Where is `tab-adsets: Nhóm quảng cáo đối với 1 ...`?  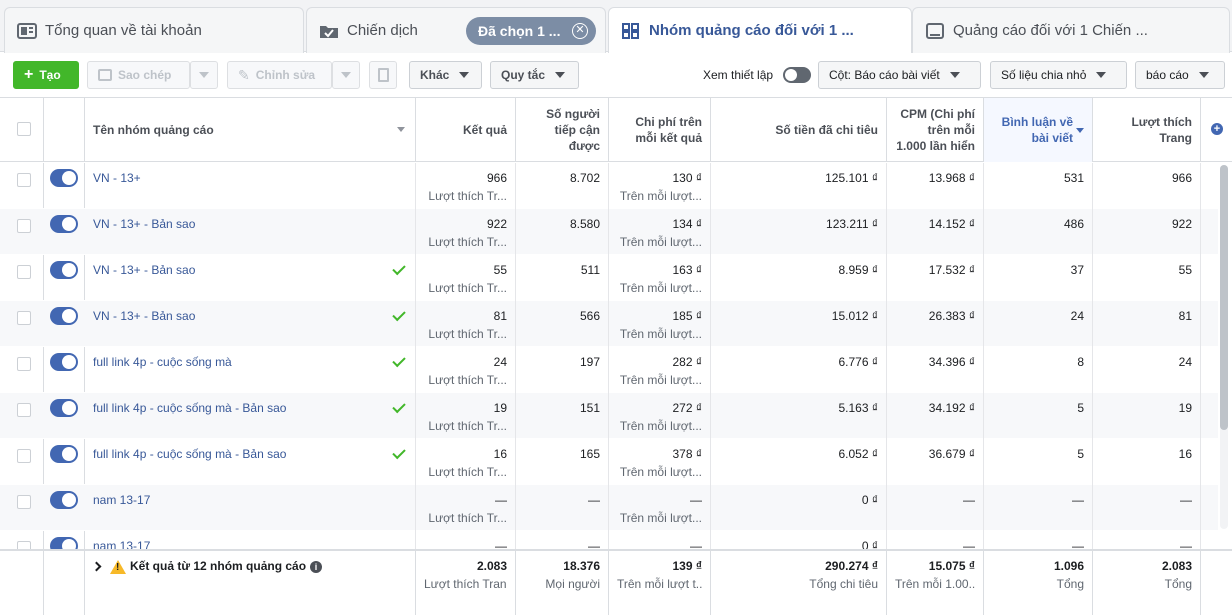
tab-adsets: Nhóm quảng cáo đối với 1 ... is located at coordinates (760, 30).